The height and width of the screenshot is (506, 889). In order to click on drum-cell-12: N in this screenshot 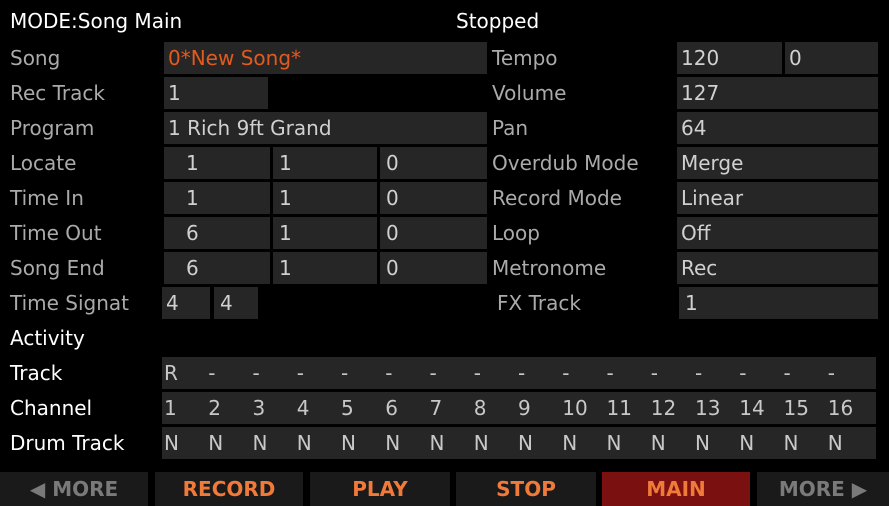, I will do `click(658, 443)`.